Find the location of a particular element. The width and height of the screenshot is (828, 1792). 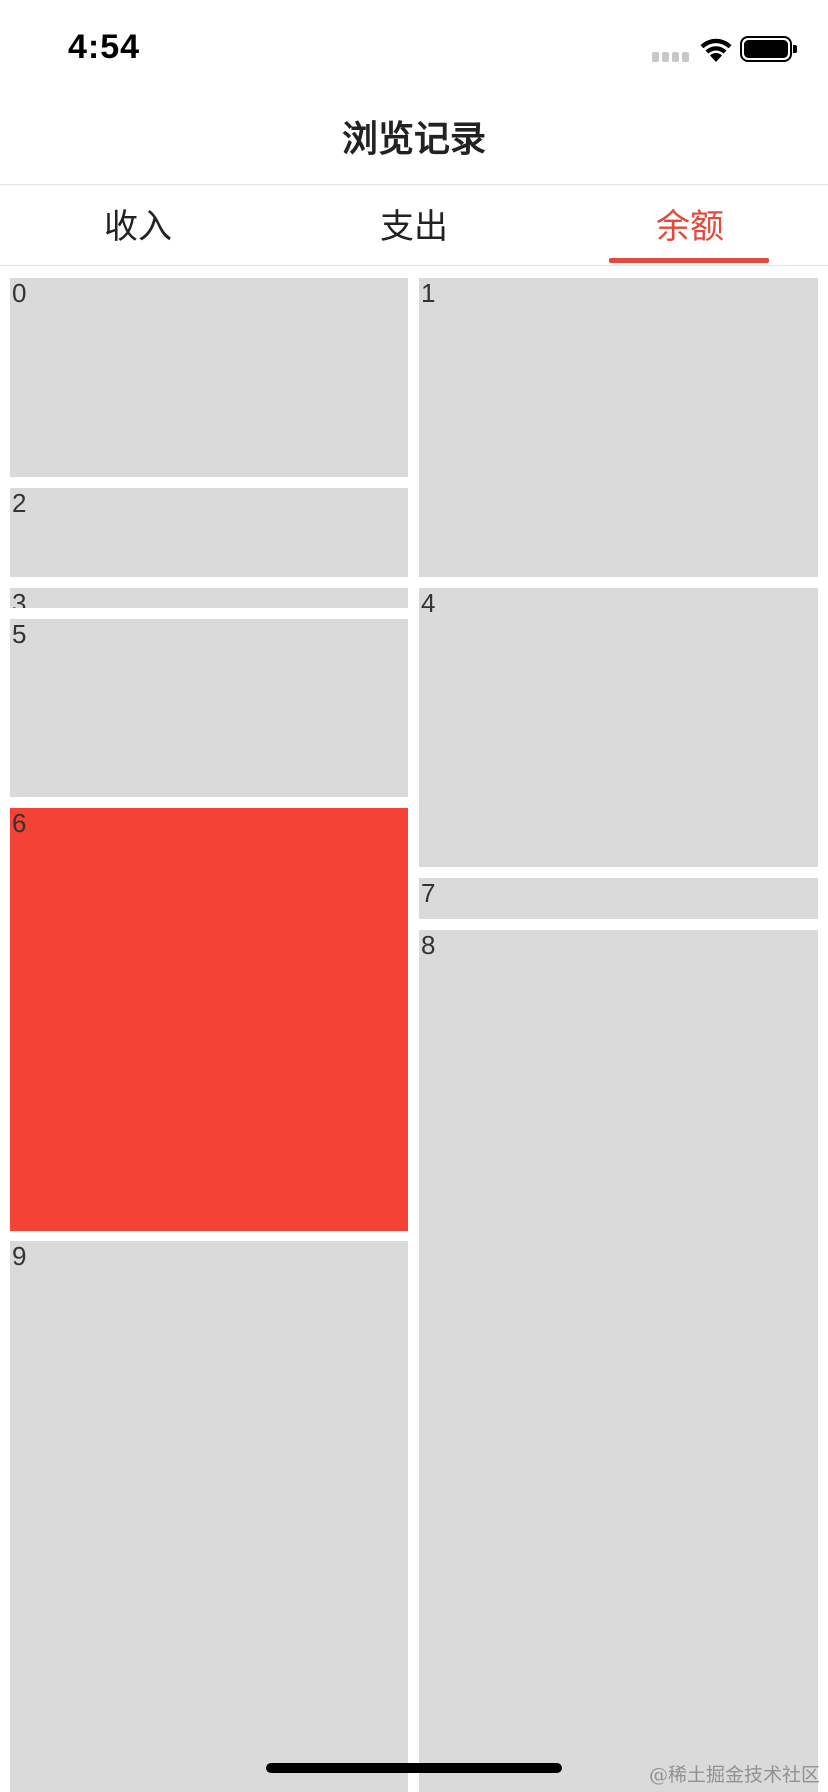

grid-item: 4 is located at coordinates (618, 727).